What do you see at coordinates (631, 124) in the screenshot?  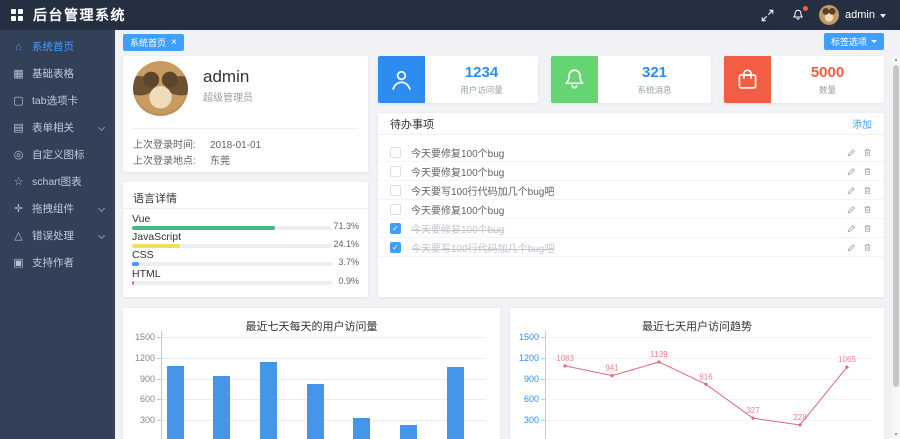 I see `todo-header: 待办事项 添加` at bounding box center [631, 124].